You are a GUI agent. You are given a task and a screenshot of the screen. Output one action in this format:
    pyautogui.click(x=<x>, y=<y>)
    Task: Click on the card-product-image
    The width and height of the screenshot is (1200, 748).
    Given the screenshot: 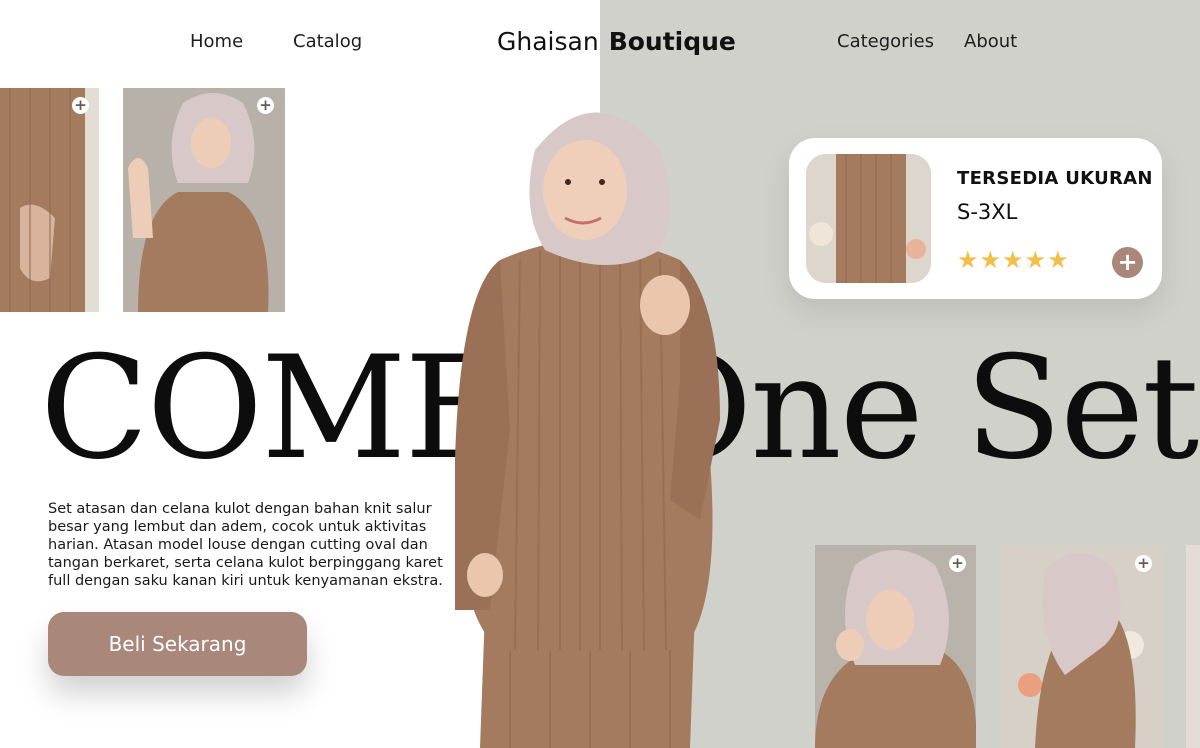 What is the action you would take?
    pyautogui.click(x=868, y=218)
    